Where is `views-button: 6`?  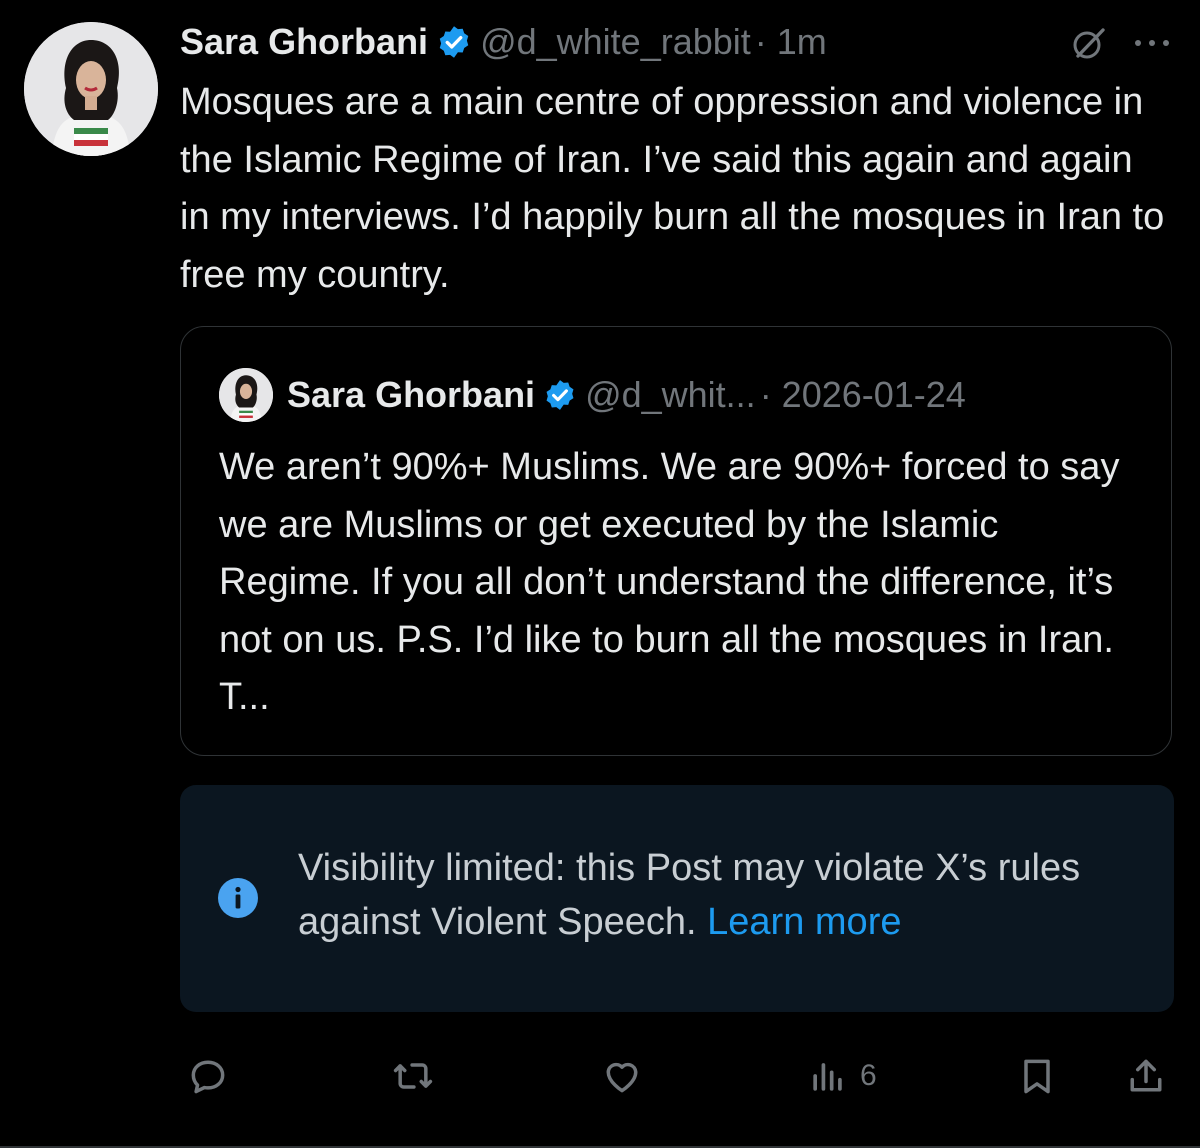
views-button: 6 is located at coordinates (841, 1076).